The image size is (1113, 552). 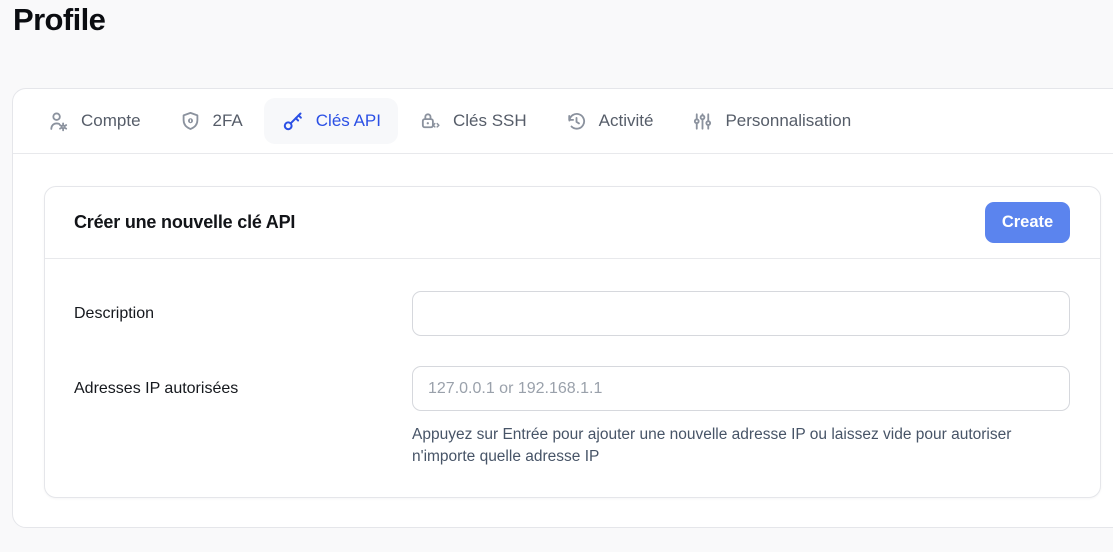 What do you see at coordinates (702, 121) in the screenshot?
I see `sliders-icon` at bounding box center [702, 121].